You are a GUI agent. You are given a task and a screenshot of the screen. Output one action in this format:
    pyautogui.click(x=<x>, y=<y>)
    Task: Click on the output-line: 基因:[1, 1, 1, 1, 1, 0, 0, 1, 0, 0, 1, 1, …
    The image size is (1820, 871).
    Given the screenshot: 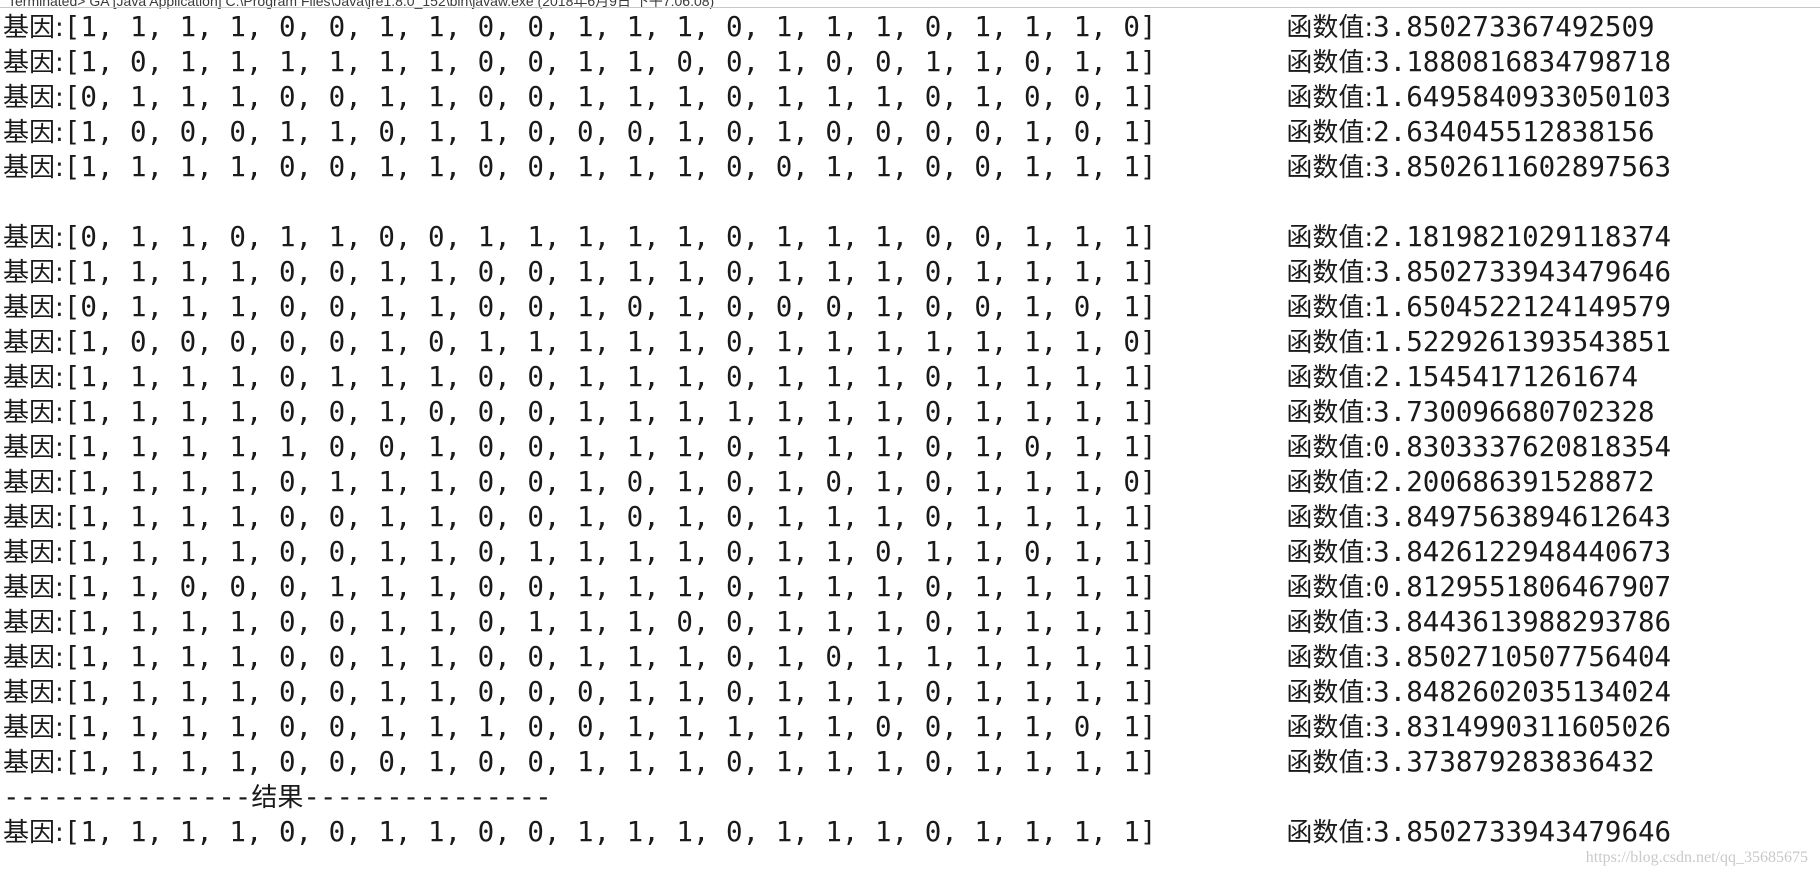 What is the action you would take?
    pyautogui.click(x=908, y=447)
    